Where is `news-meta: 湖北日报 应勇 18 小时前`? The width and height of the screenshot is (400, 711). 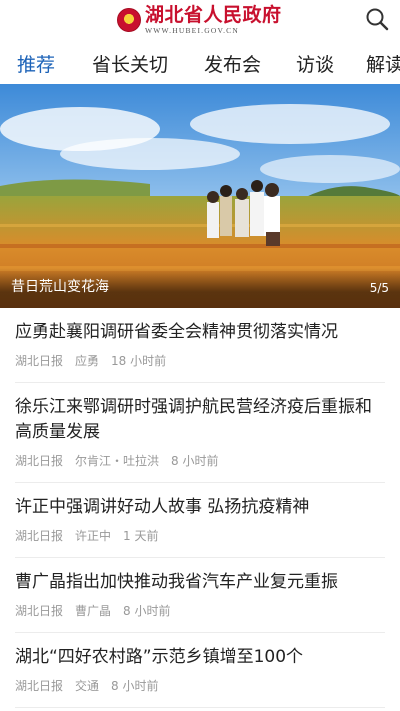
news-meta: 湖北日报 应勇 18 小时前 is located at coordinates (200, 367).